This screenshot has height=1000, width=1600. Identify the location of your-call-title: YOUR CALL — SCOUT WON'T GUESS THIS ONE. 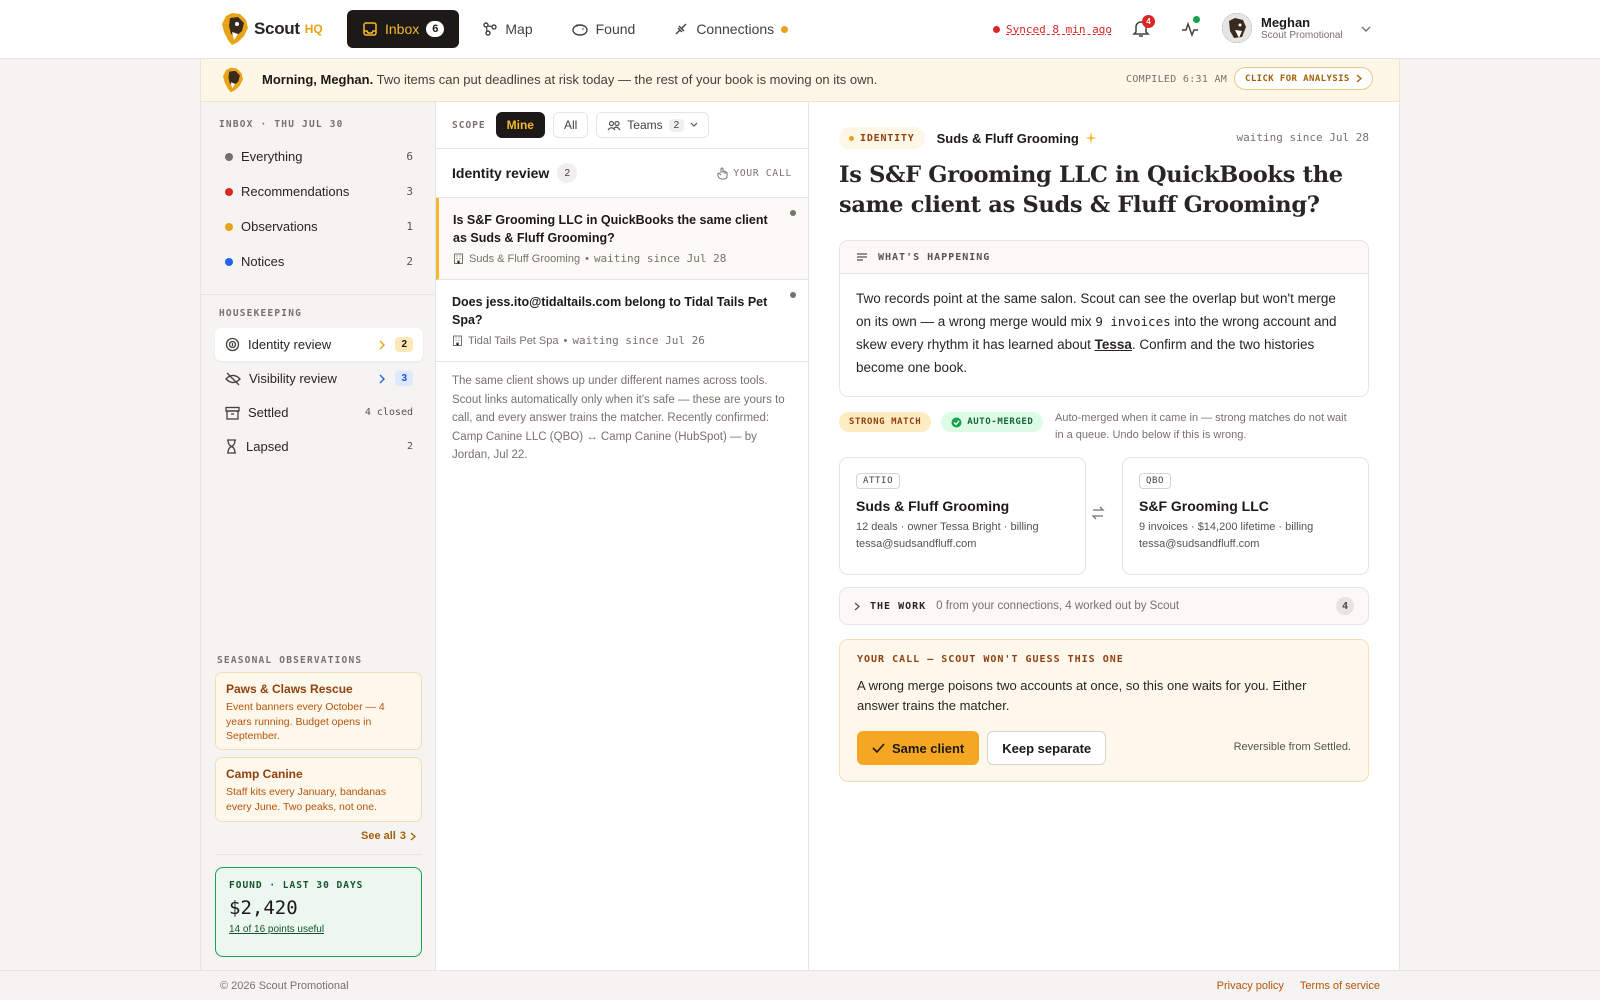
(990, 659).